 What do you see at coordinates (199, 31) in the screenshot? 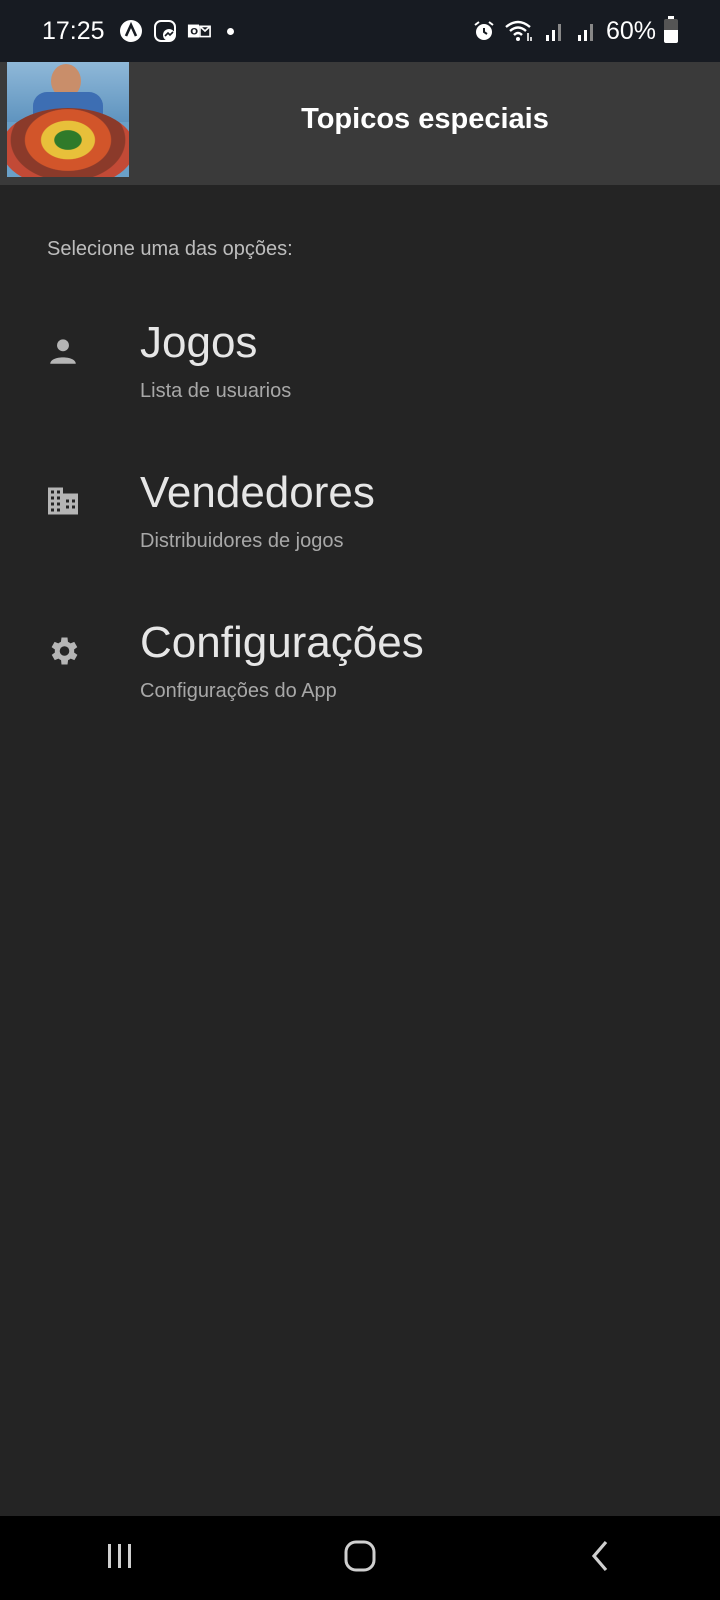
I see `outlook-icon: O` at bounding box center [199, 31].